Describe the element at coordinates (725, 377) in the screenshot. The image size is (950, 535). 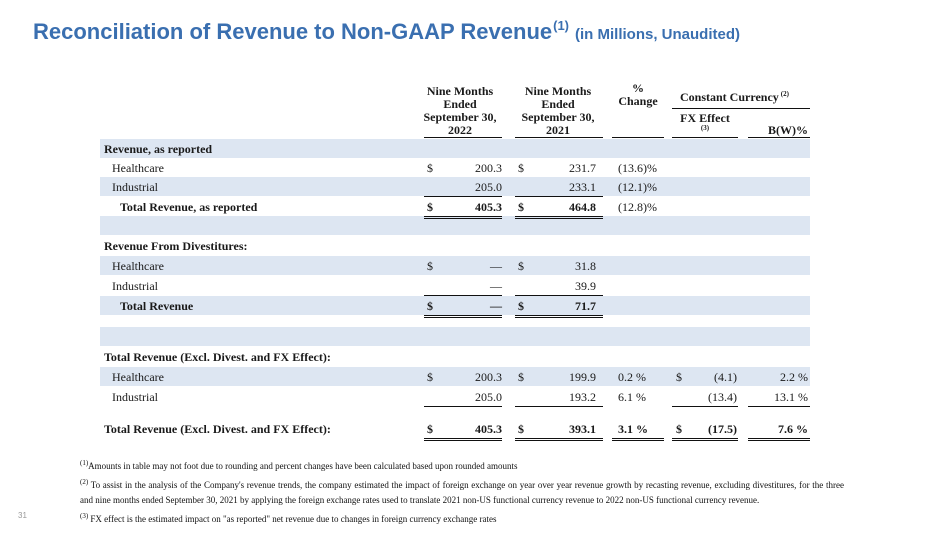
I see `fx-effect: (4.1)` at that location.